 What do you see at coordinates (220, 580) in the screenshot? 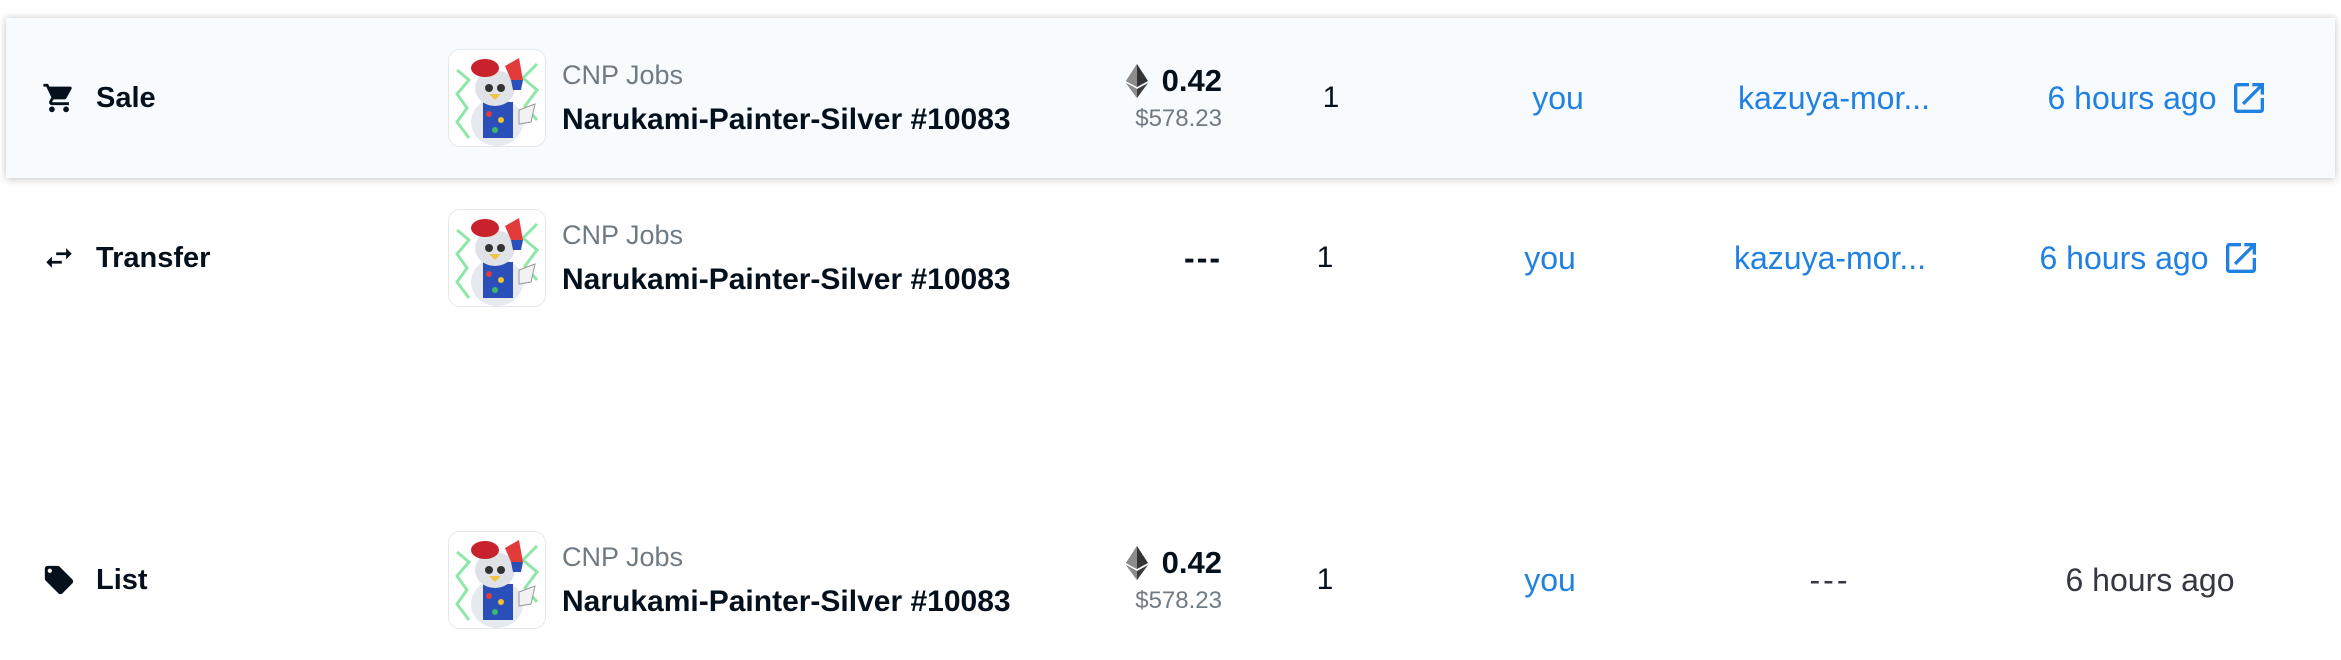
I see `event-cell: List` at bounding box center [220, 580].